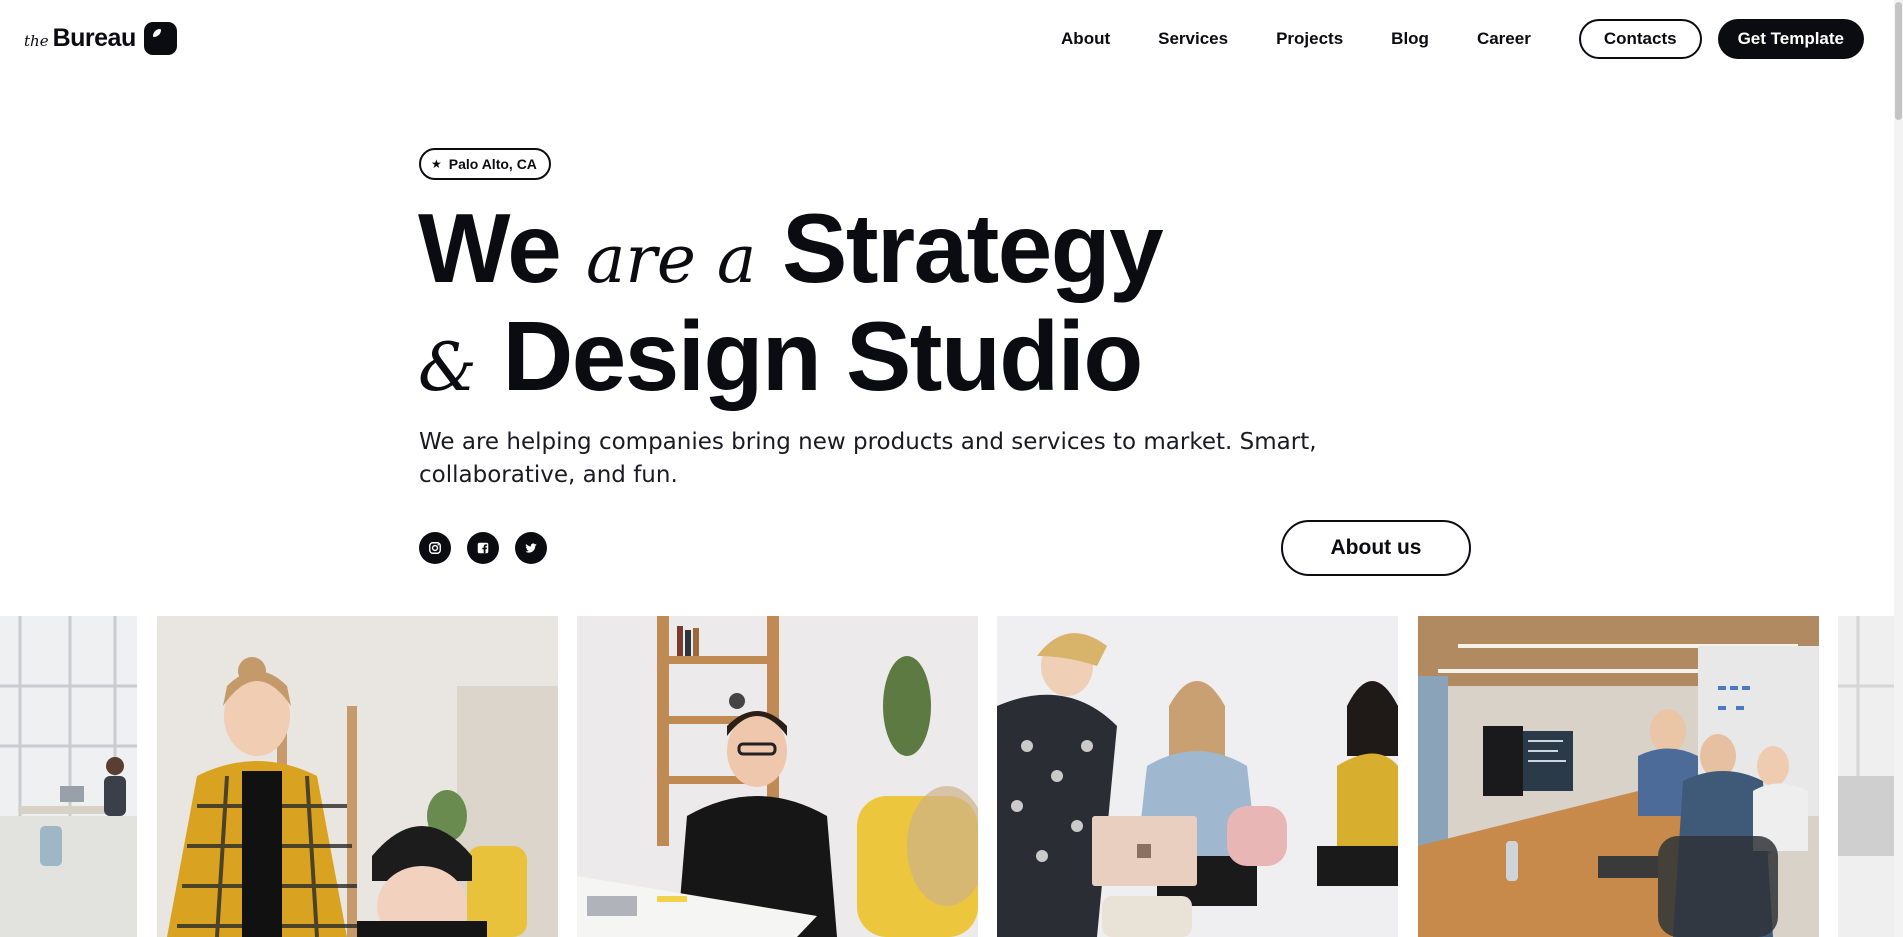 This screenshot has height=937, width=1903. I want to click on nav-career: Career, so click(1504, 39).